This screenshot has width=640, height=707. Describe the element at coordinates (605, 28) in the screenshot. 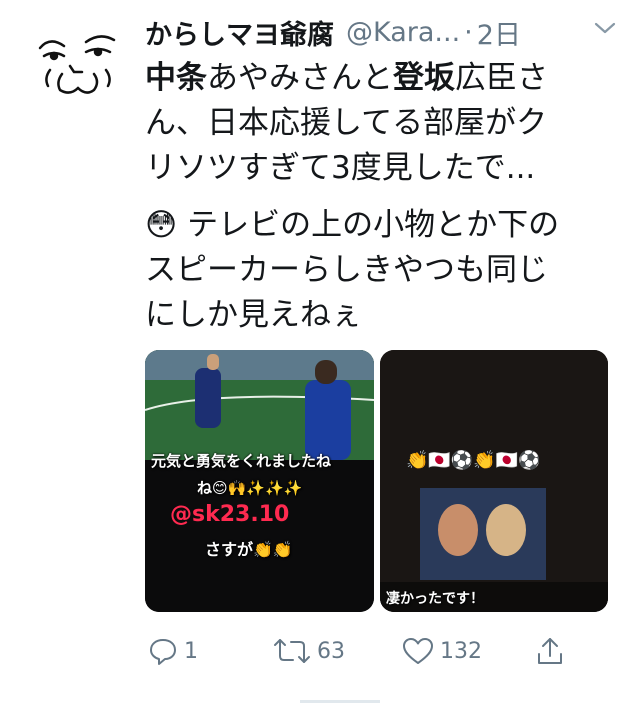

I see `chevron-down-icon` at that location.